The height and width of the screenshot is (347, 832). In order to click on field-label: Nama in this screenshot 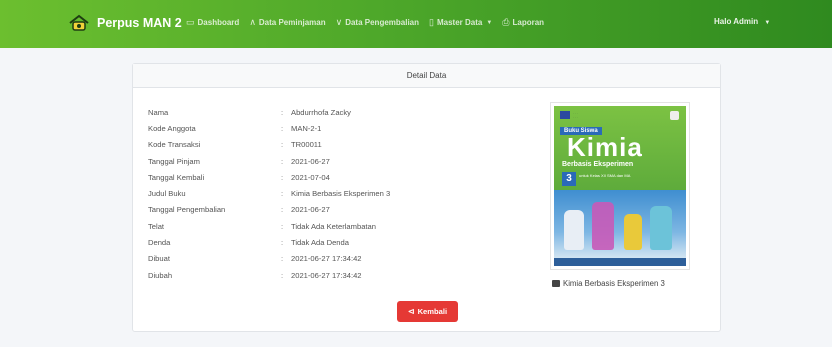, I will do `click(158, 112)`.